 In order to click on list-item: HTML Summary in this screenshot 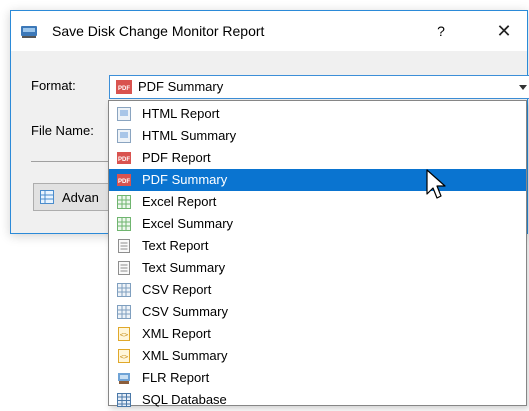, I will do `click(317, 136)`.